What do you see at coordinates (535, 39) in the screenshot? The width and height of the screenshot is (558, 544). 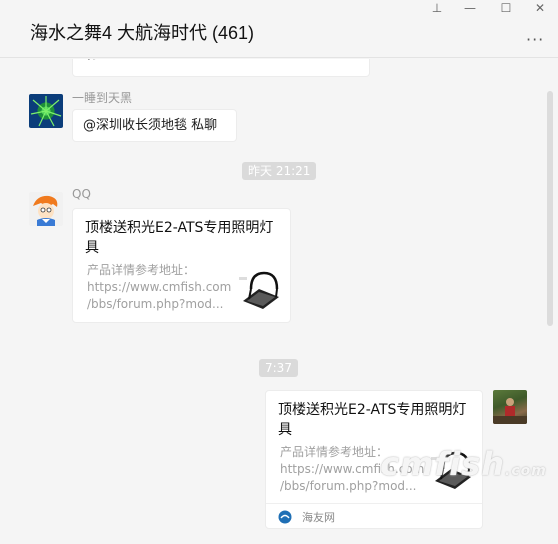 I see `more-options-icon: ···` at bounding box center [535, 39].